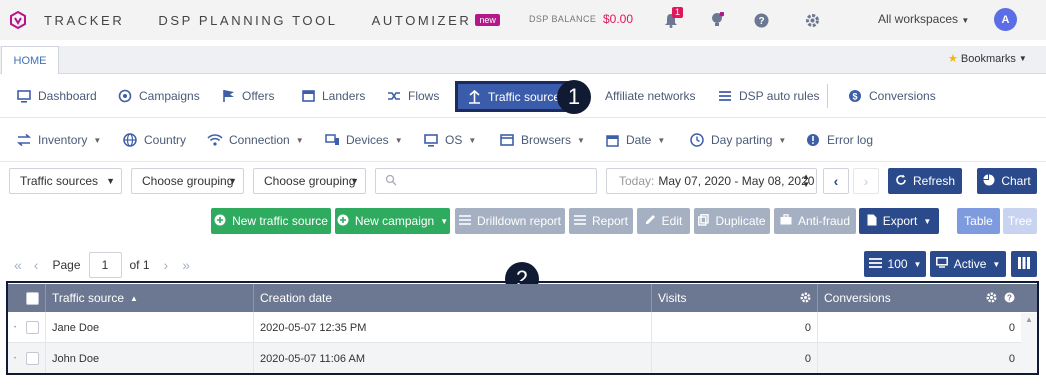  What do you see at coordinates (486, 181) in the screenshot?
I see `search-input` at bounding box center [486, 181].